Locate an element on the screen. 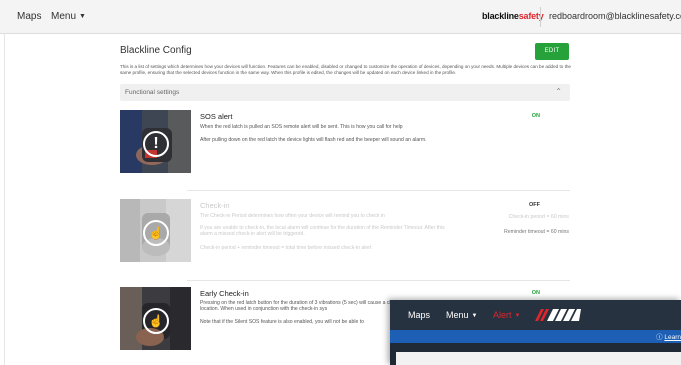 Image resolution: width=681 pixels, height=365 pixels. blackline-mark-icon is located at coordinates (558, 315).